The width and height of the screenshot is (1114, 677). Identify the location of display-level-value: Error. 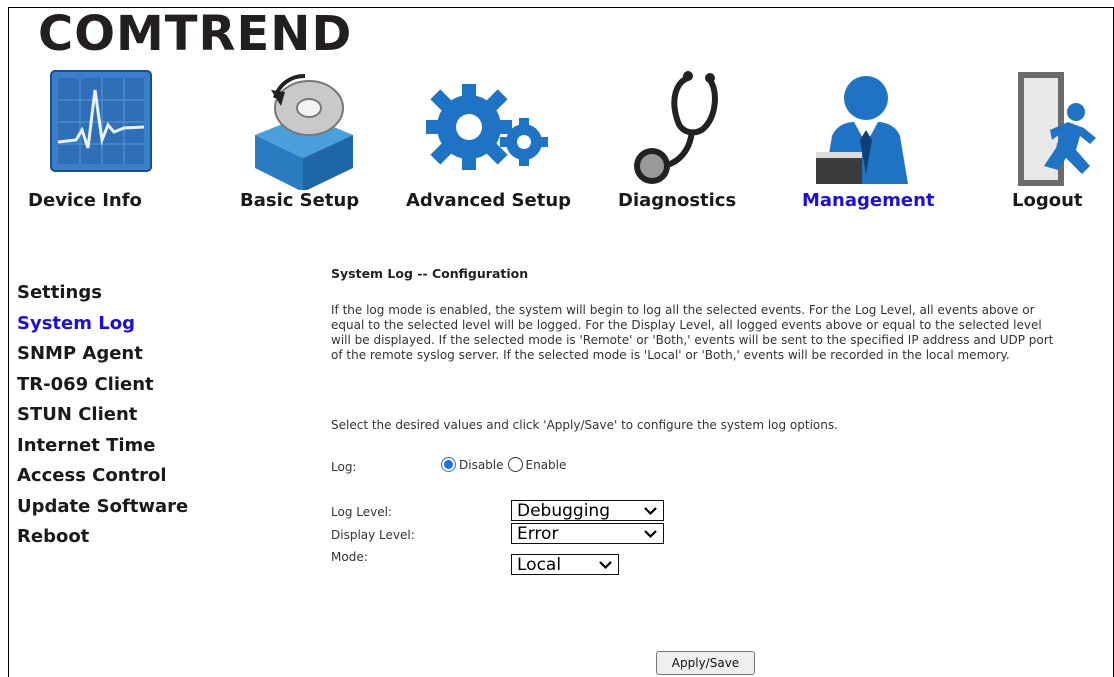
(538, 534).